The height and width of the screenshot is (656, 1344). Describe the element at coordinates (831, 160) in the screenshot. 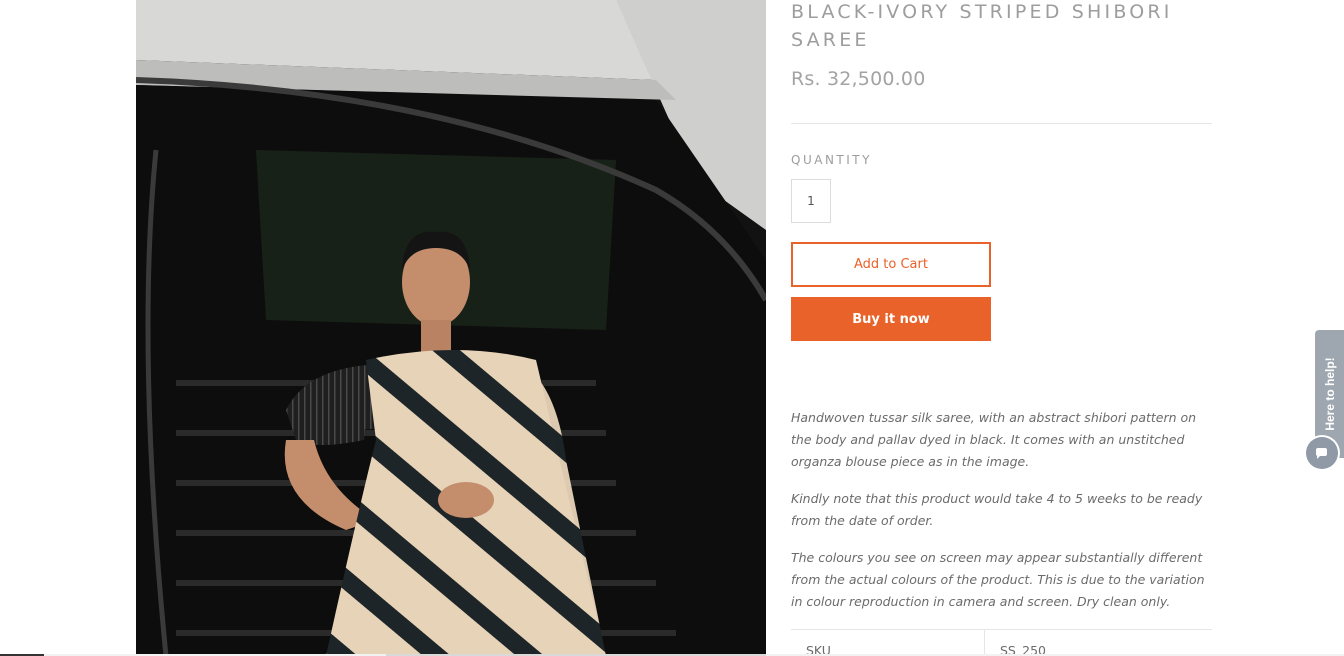

I see `quantity-label: QUANTITY` at that location.